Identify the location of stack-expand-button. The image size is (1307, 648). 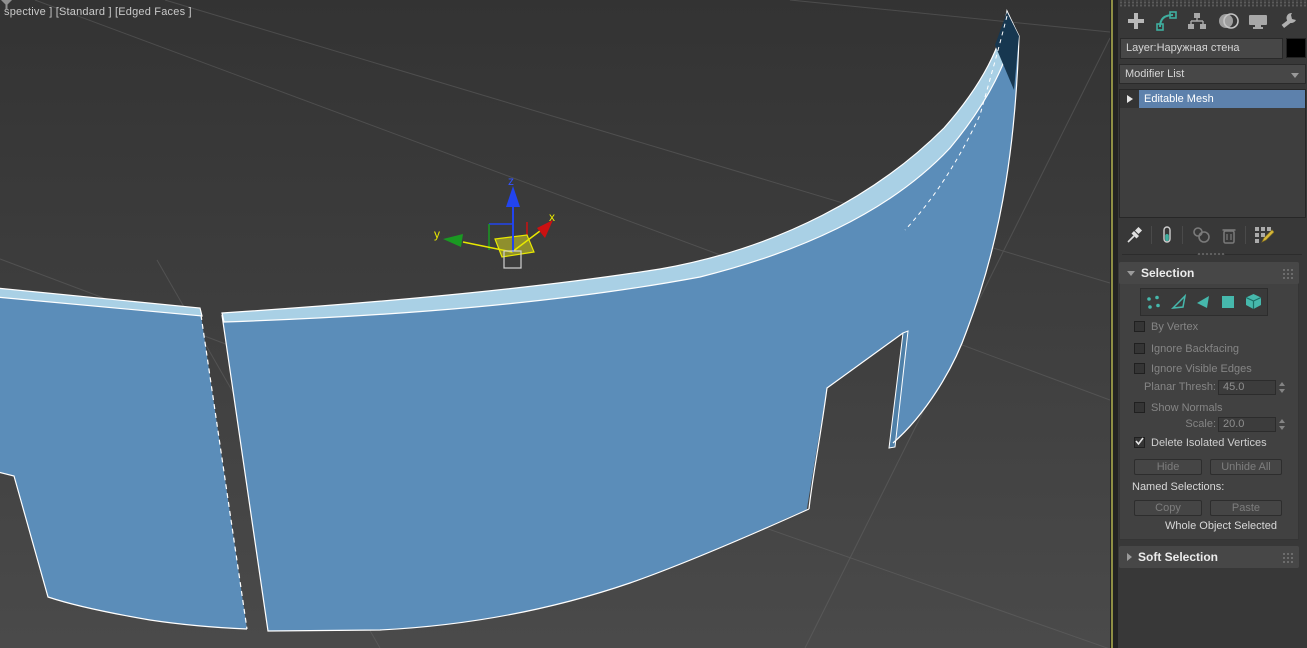
(1129, 99).